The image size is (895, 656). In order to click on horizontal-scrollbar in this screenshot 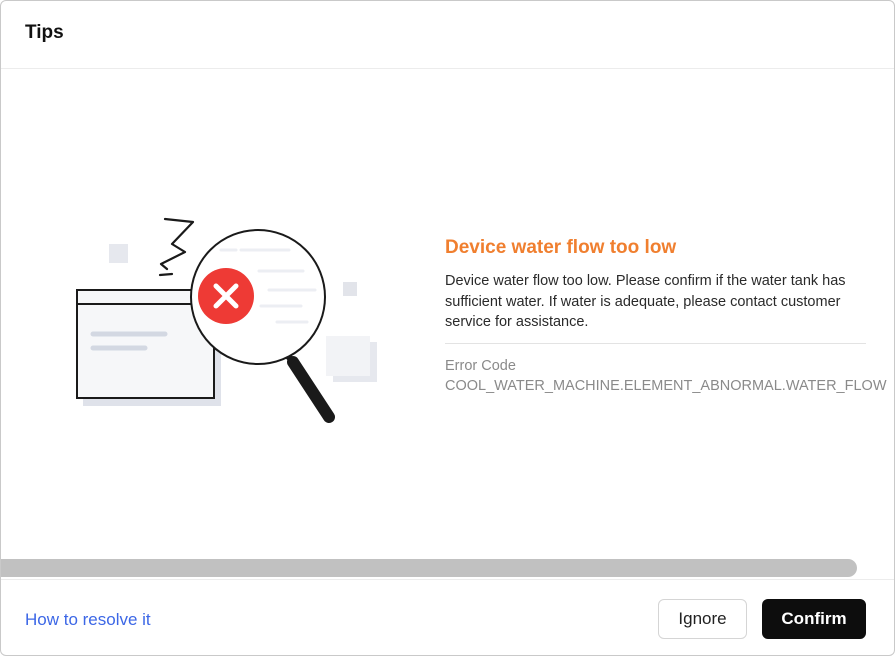, I will do `click(429, 567)`.